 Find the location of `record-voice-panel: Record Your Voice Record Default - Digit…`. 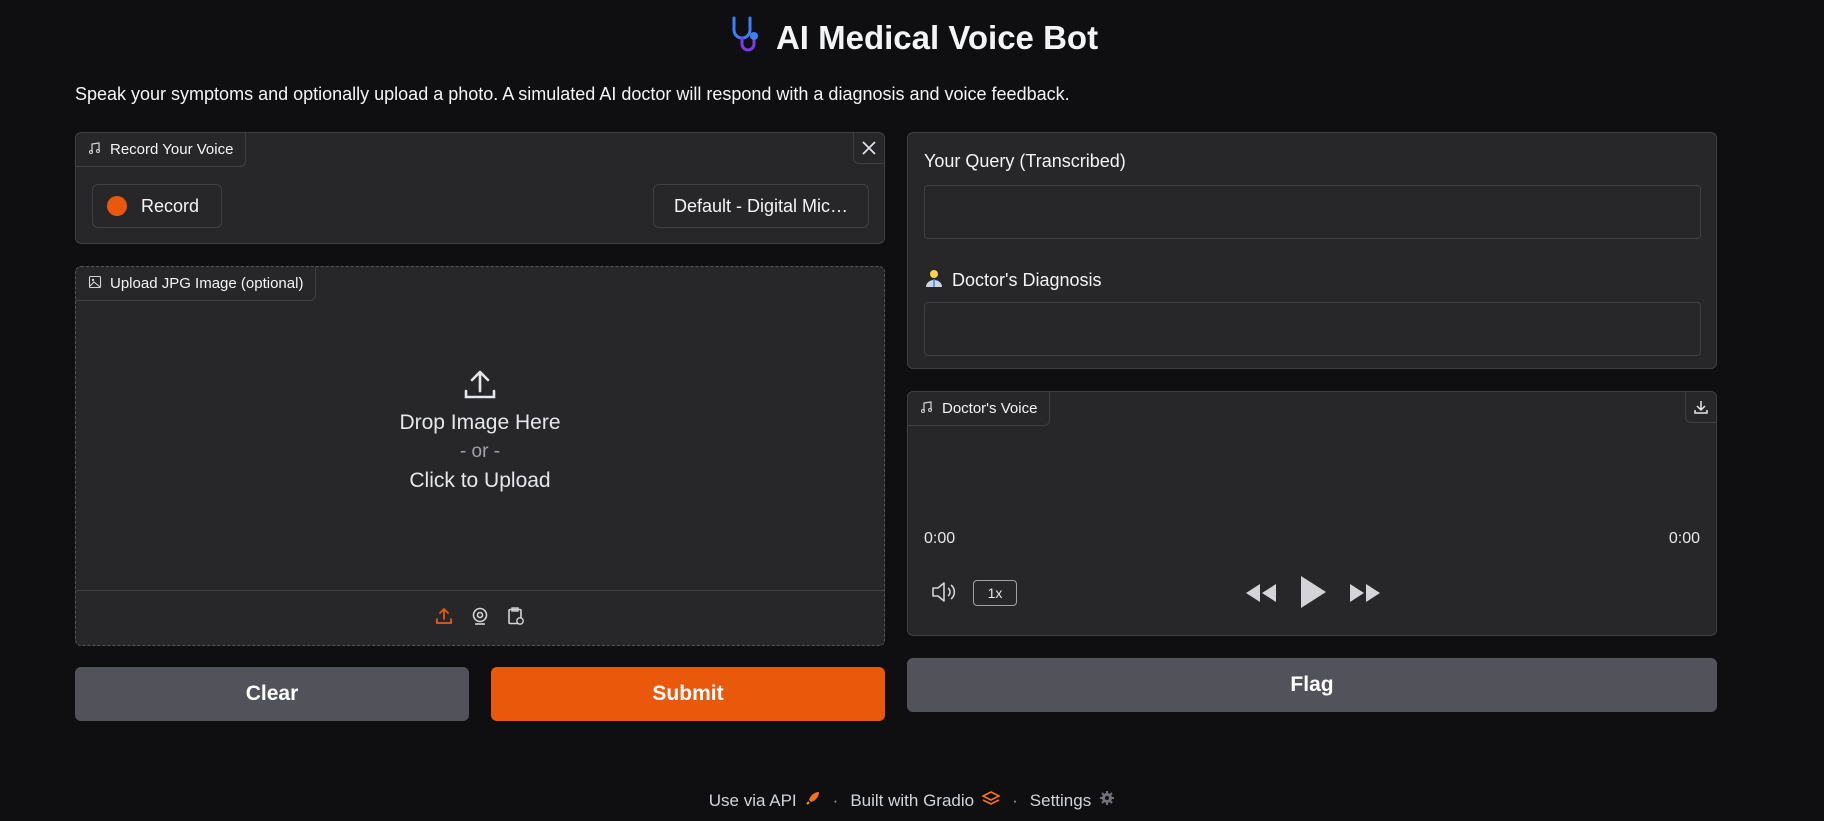

record-voice-panel: Record Your Voice Record Default - Digit… is located at coordinates (480, 188).